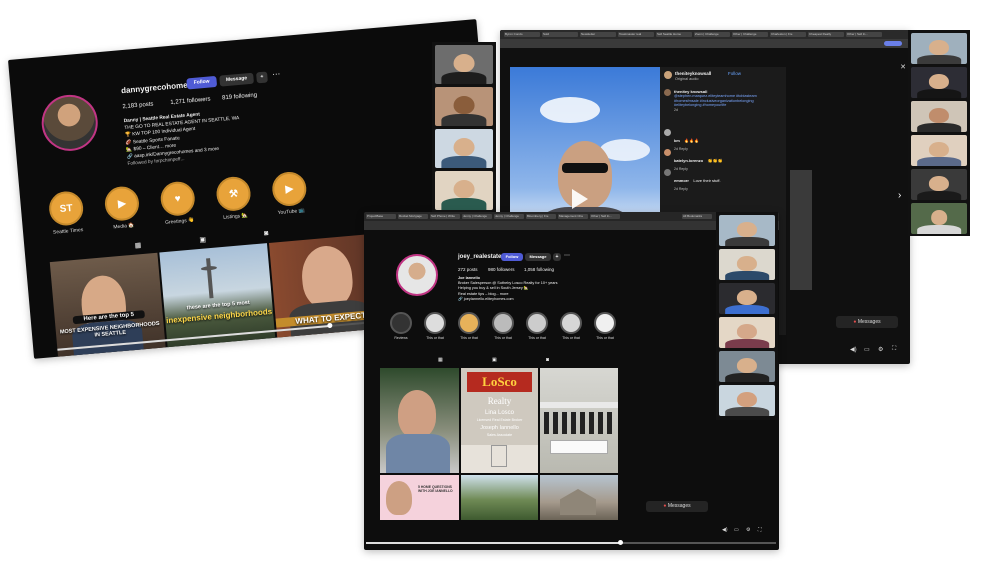 This screenshot has height=563, width=1000. What do you see at coordinates (234, 198) in the screenshot?
I see `highlight-listings: ⚒ Listings 🏡` at bounding box center [234, 198].